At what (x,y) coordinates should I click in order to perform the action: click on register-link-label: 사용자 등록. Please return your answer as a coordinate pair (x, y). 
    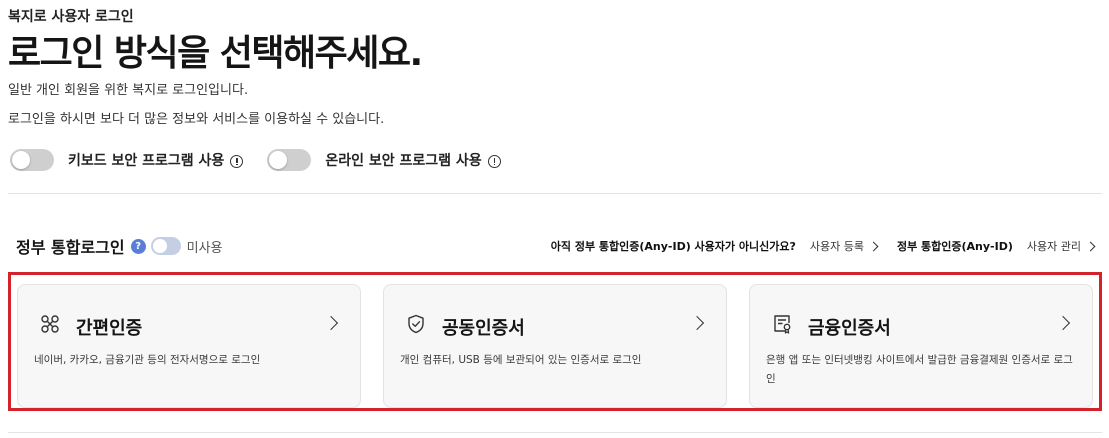
    Looking at the image, I should click on (836, 246).